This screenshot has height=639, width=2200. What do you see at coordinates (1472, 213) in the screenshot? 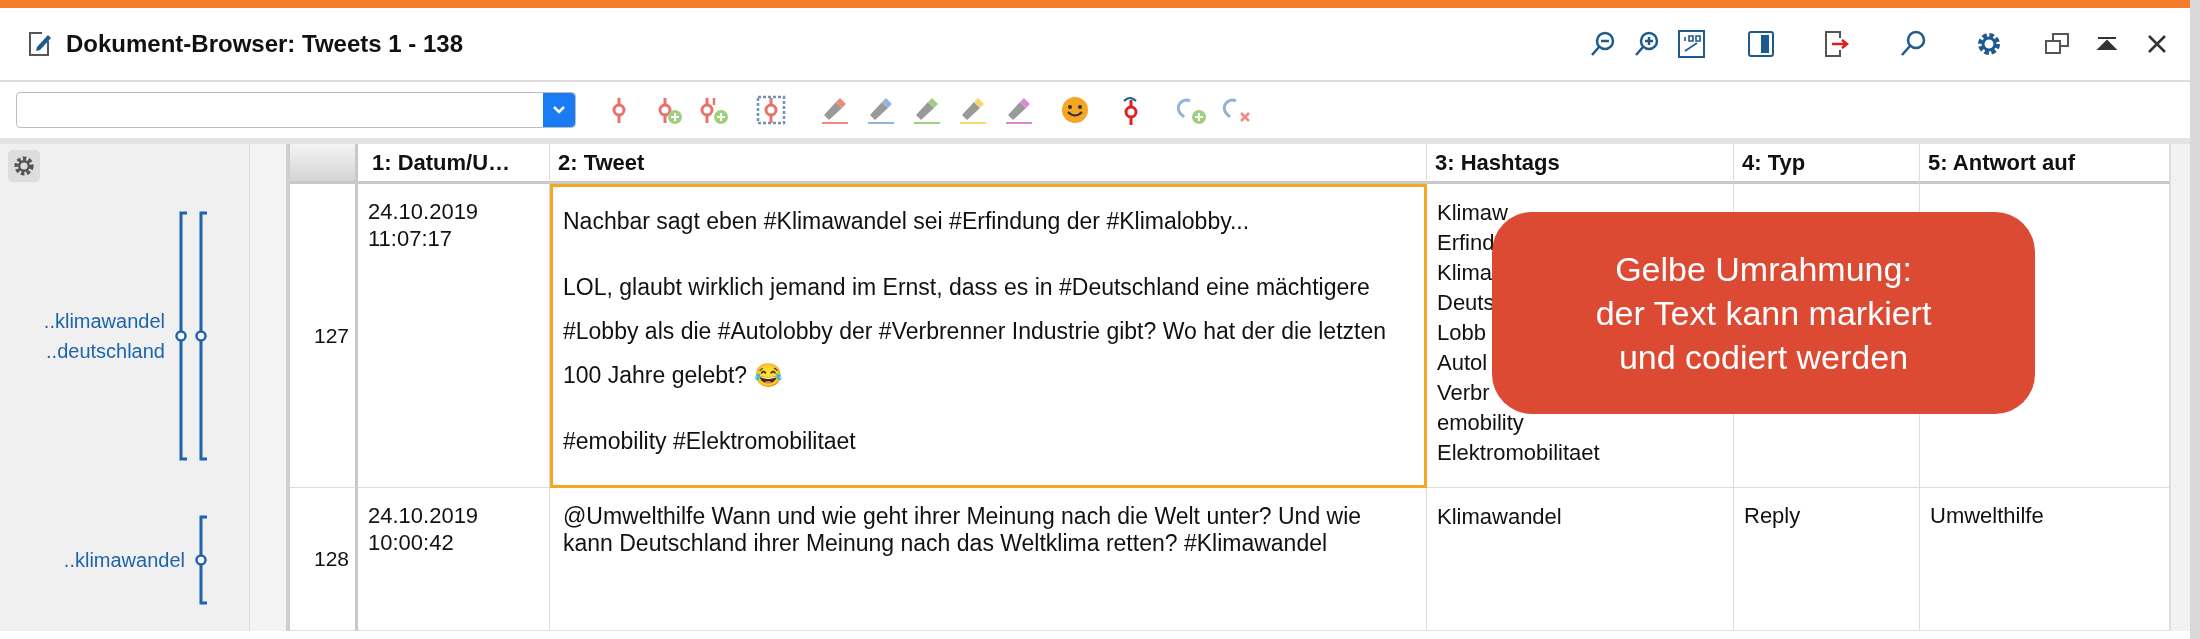
I see `hashtag-text: Klimaw` at bounding box center [1472, 213].